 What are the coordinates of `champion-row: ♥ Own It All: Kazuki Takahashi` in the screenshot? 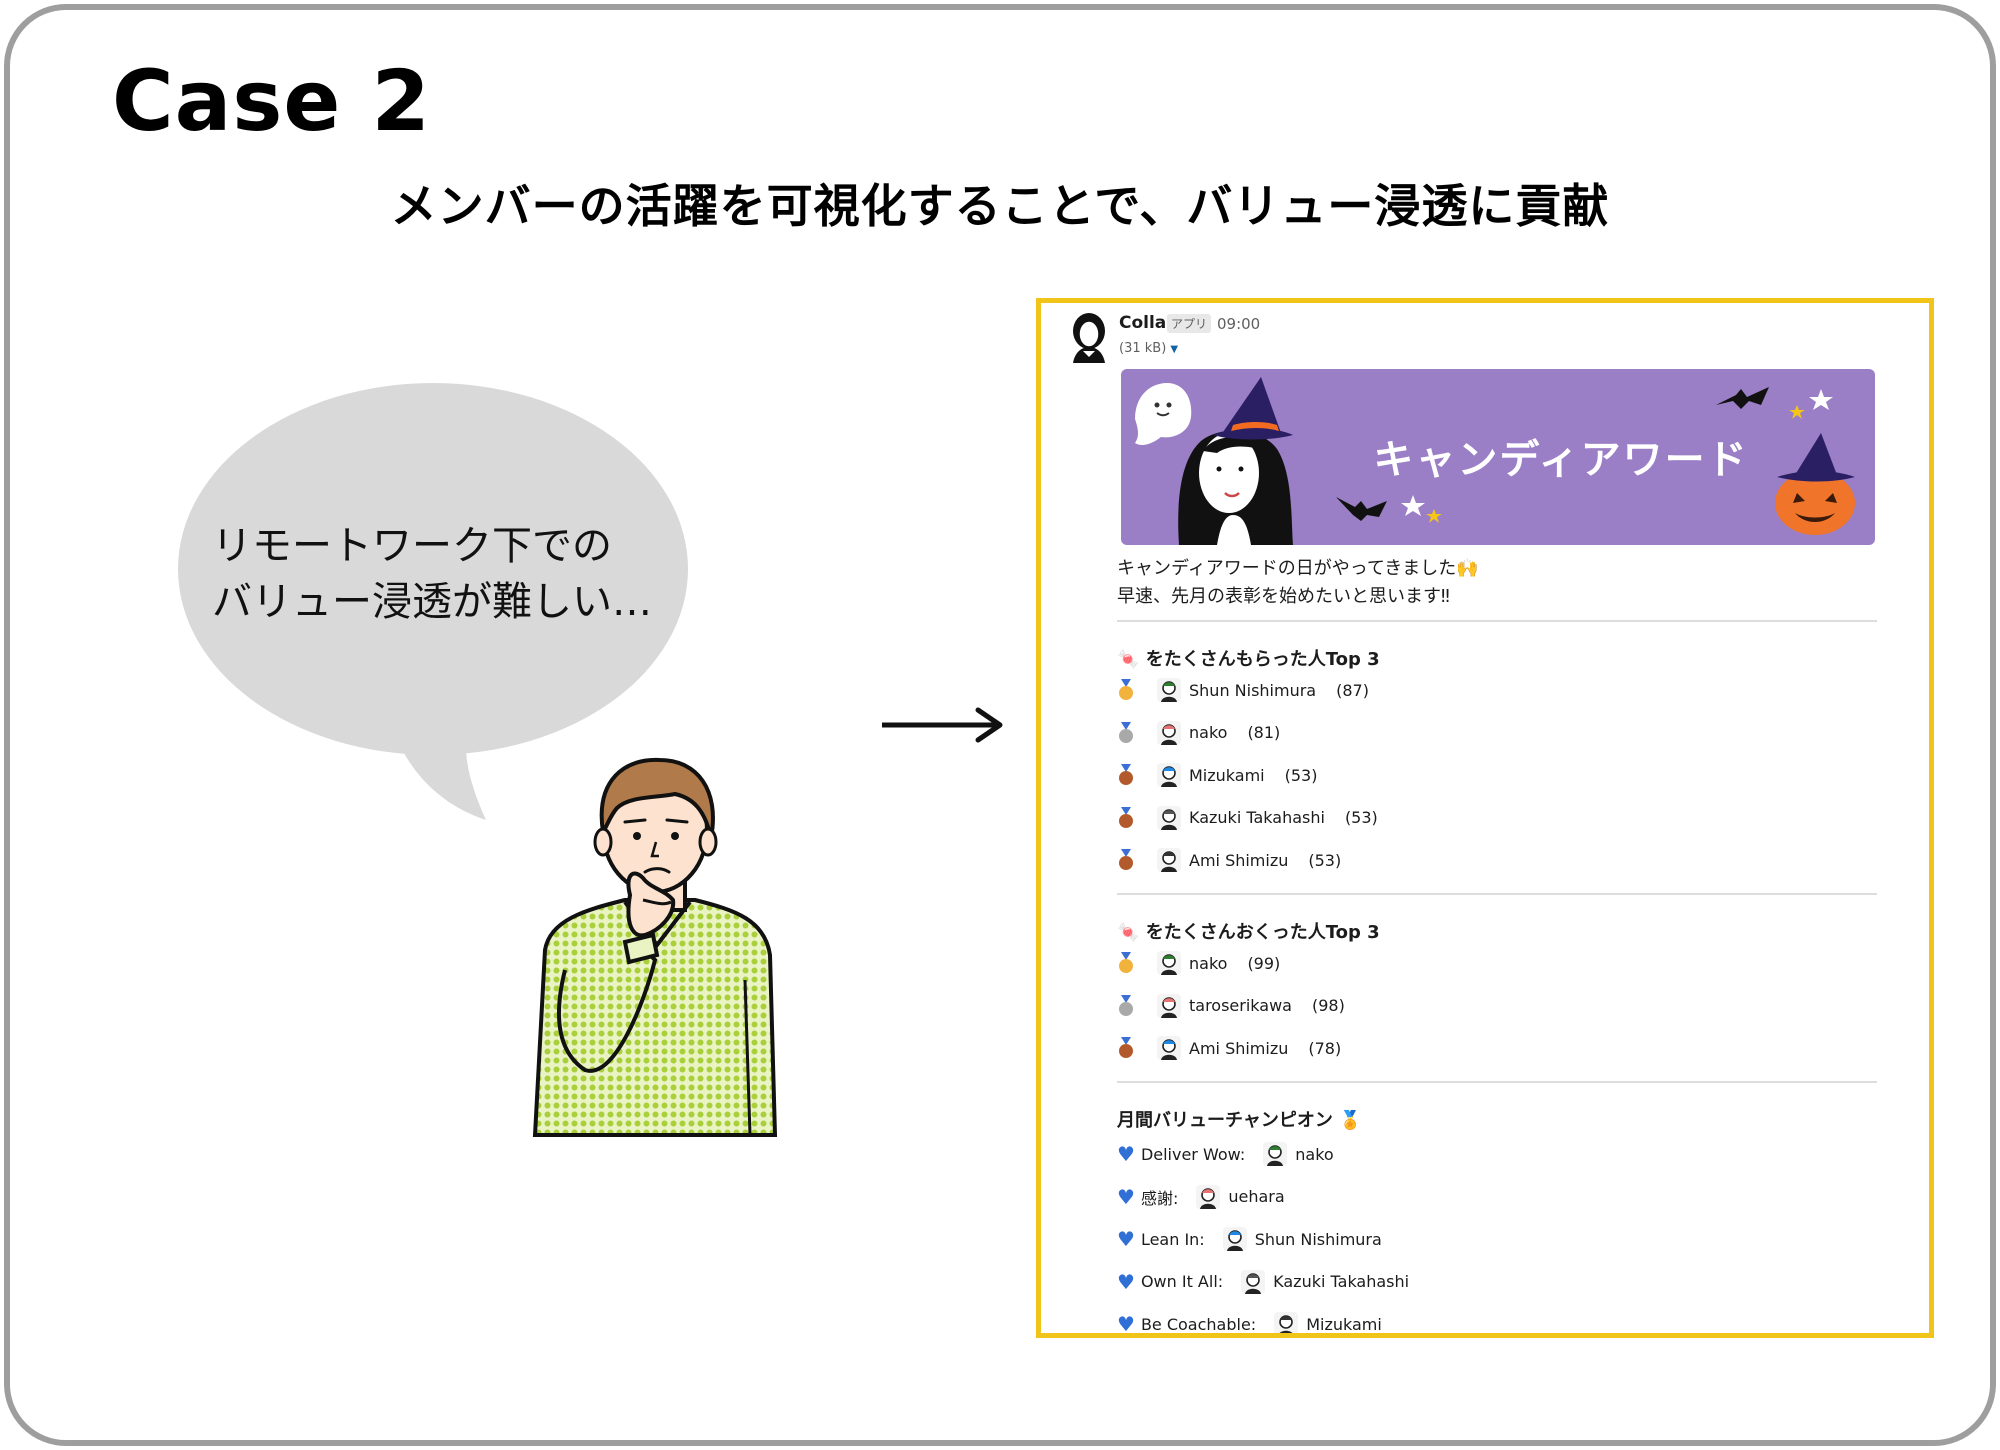 It's located at (1263, 1282).